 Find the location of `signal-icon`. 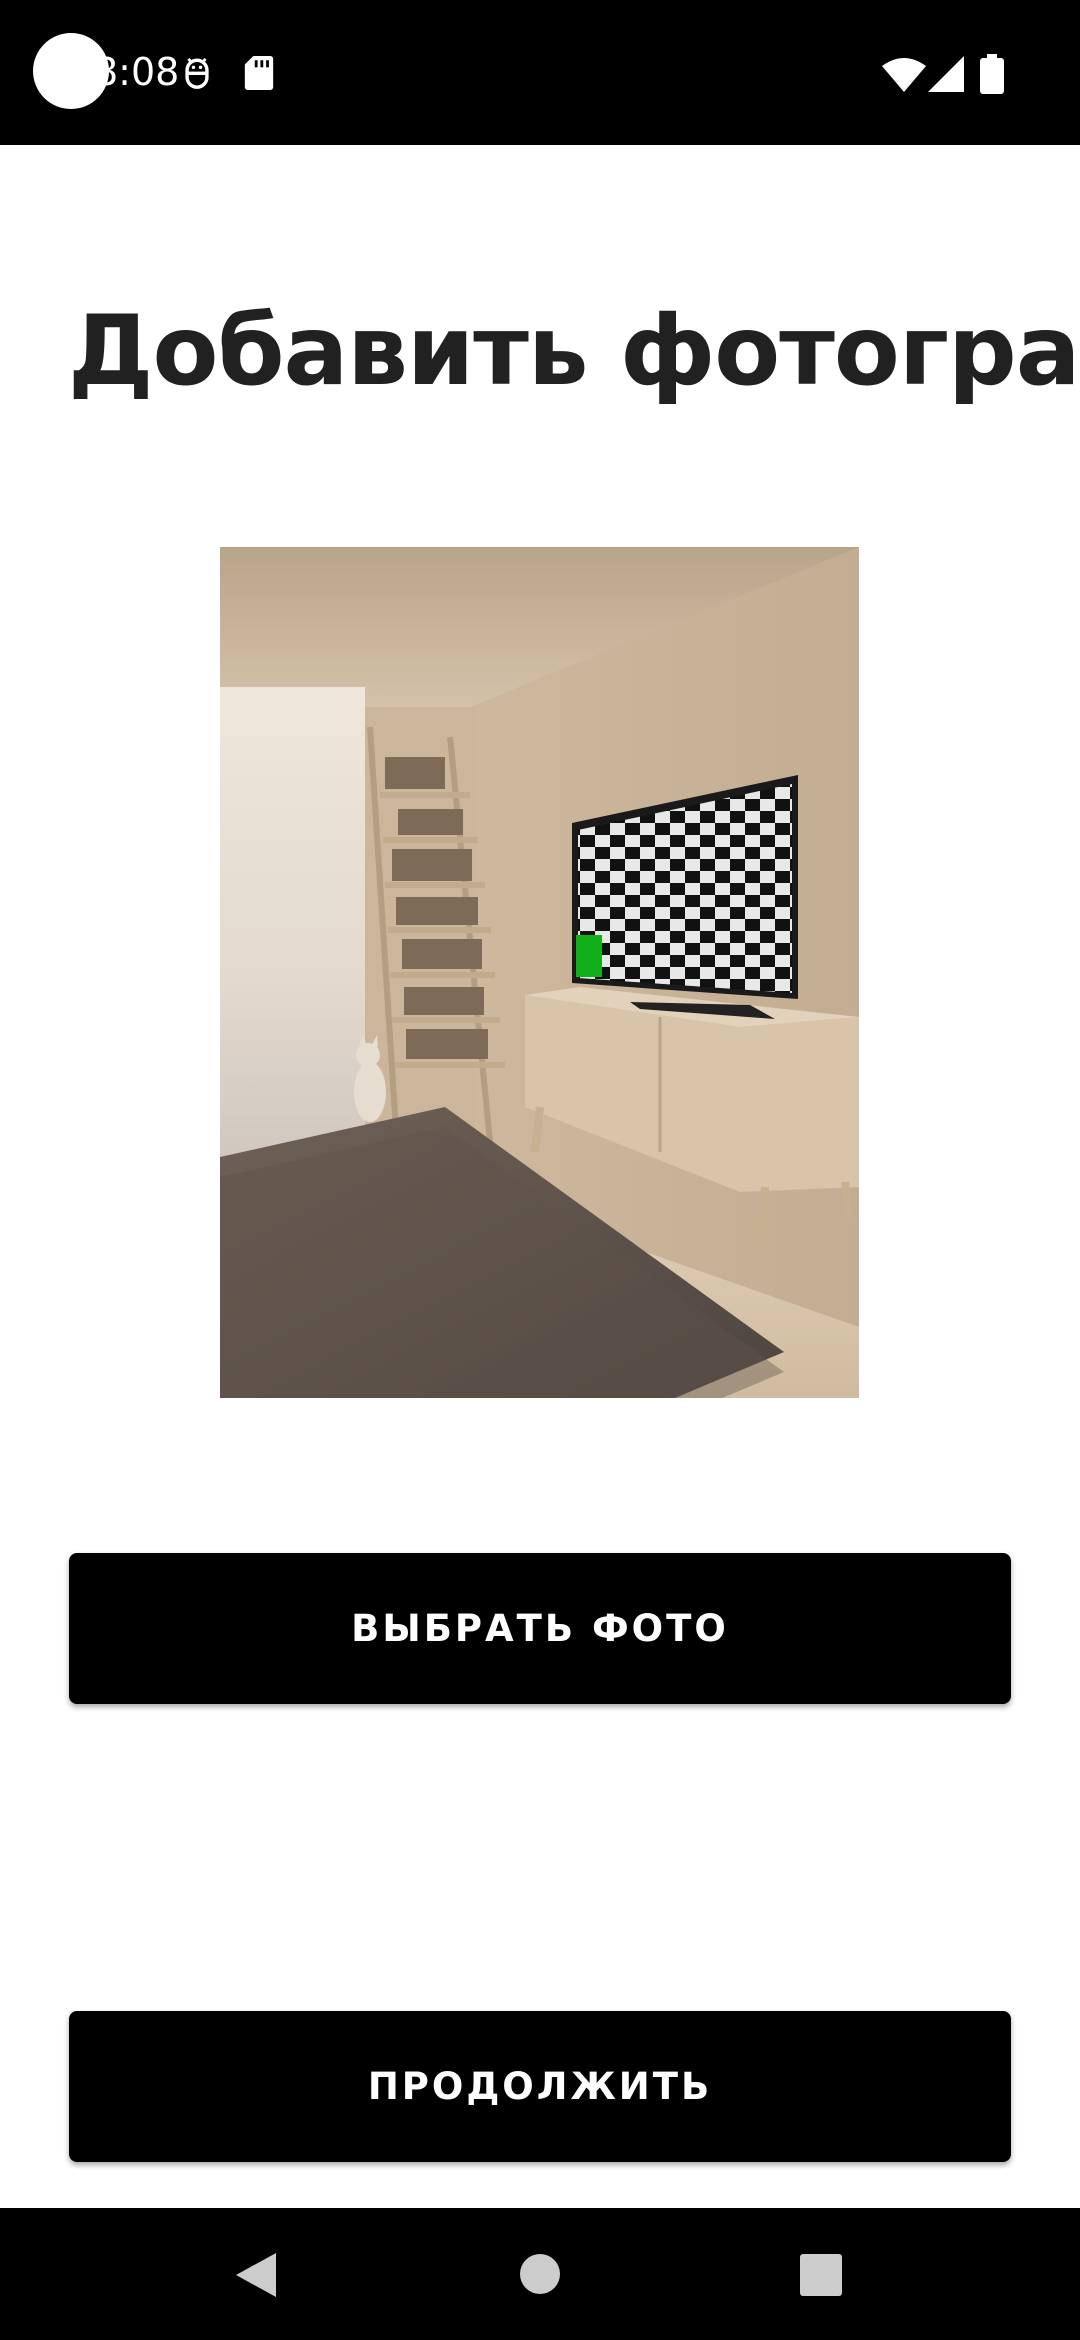

signal-icon is located at coordinates (946, 74).